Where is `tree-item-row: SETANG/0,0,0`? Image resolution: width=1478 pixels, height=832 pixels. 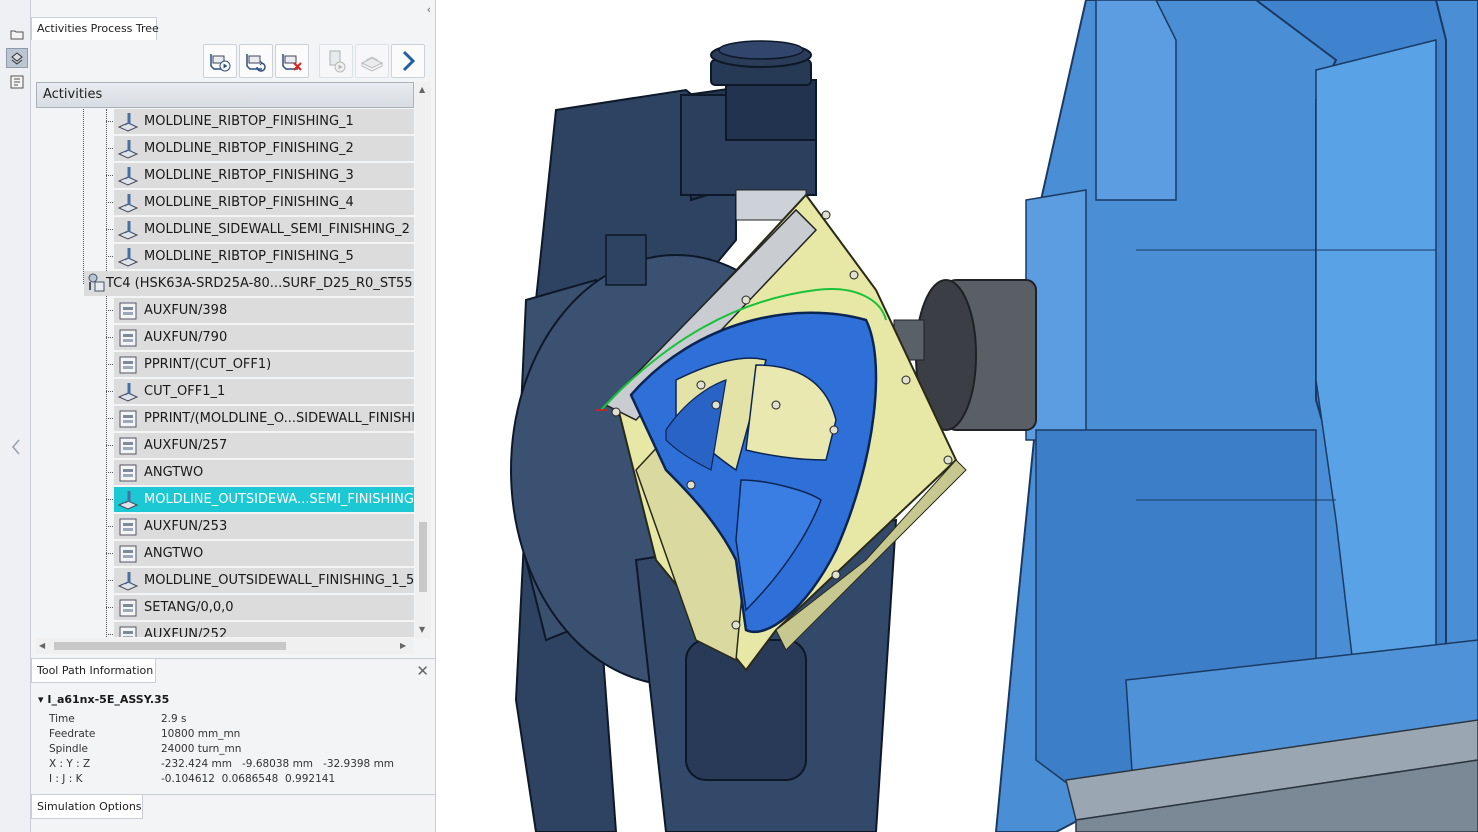 tree-item-row: SETANG/0,0,0 is located at coordinates (264, 607).